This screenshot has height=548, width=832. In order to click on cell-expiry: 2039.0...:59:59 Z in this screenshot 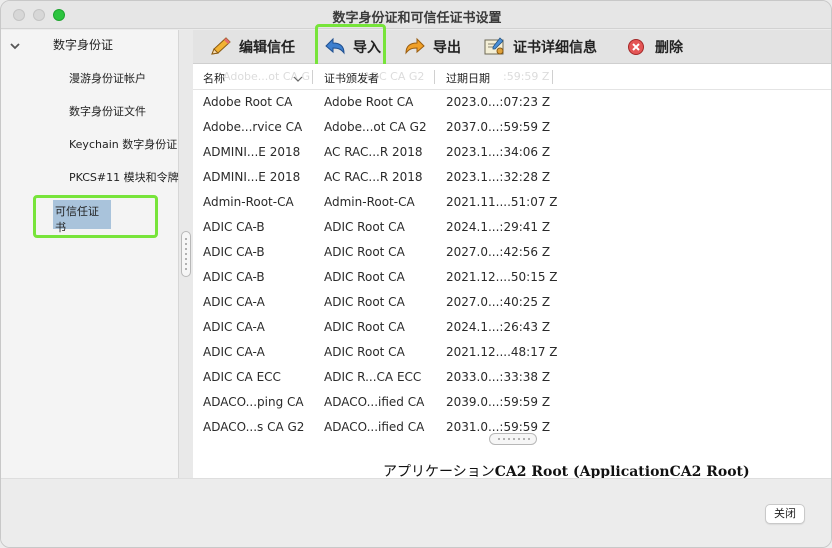, I will do `click(498, 402)`.